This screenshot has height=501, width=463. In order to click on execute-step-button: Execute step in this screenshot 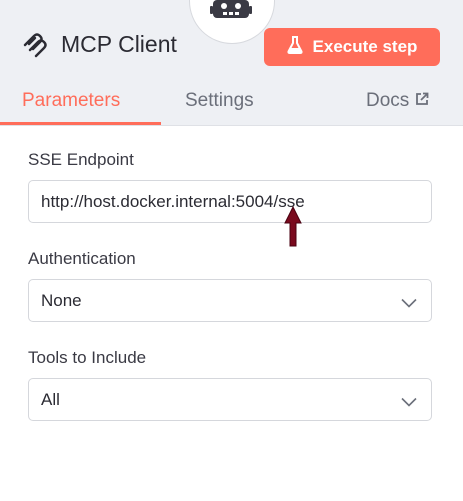, I will do `click(352, 47)`.